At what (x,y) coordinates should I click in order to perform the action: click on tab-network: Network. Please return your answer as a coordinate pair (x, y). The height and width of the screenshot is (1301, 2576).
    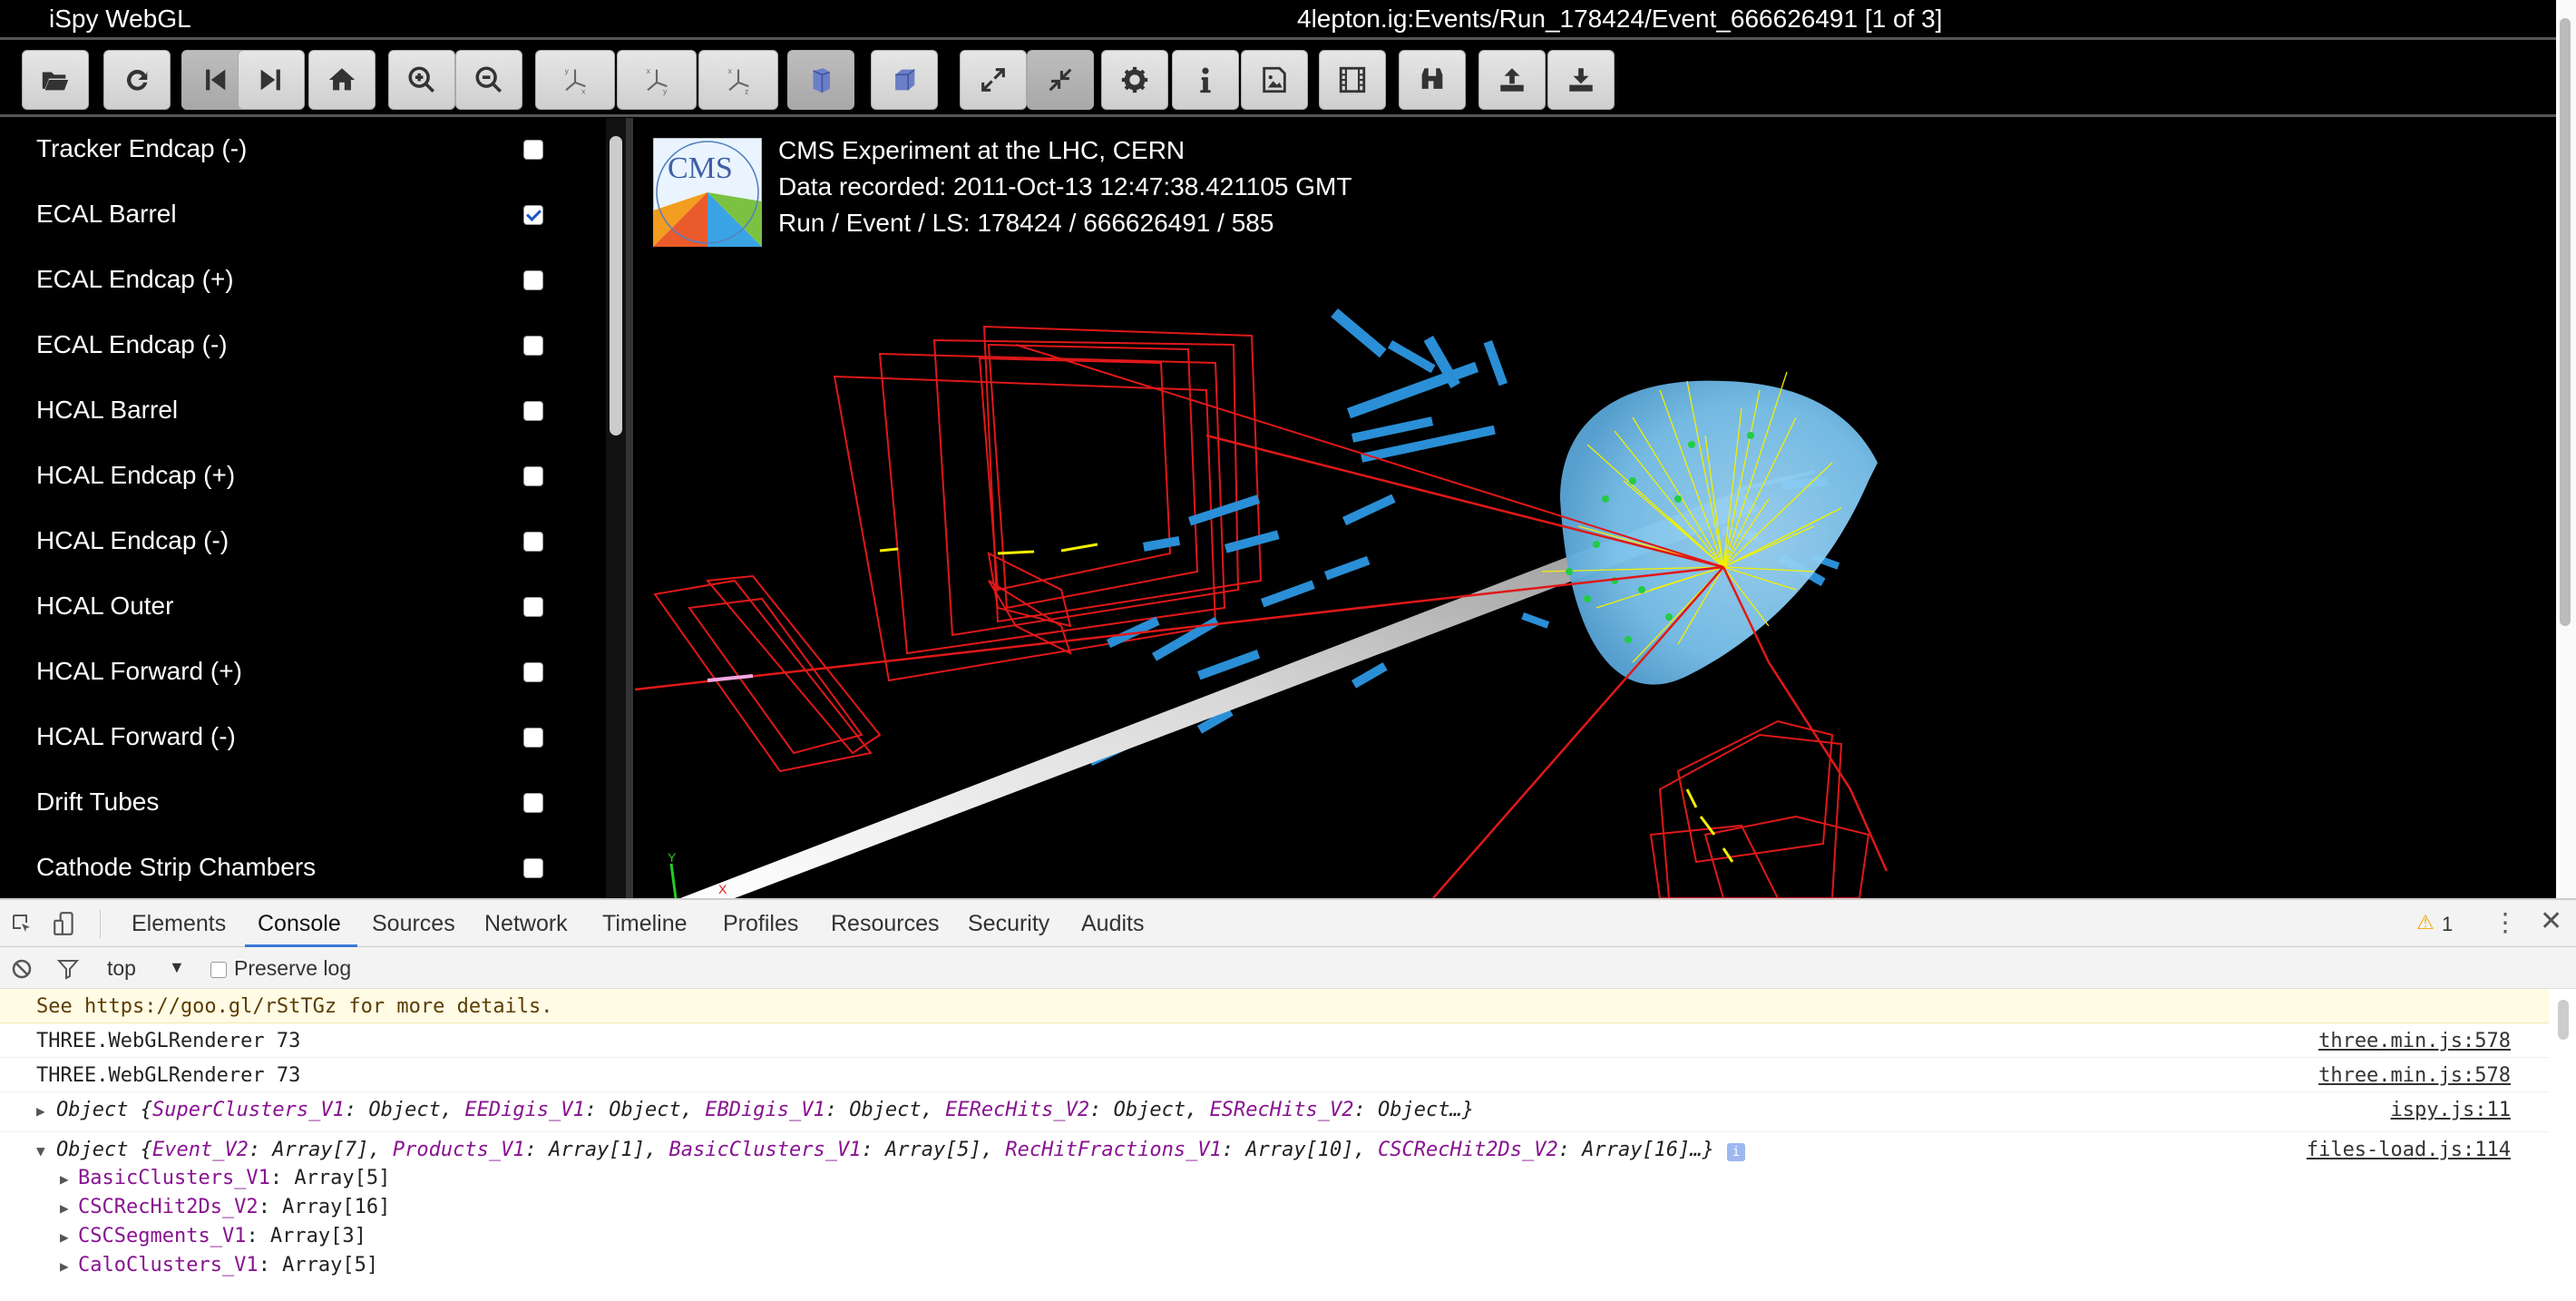
    Looking at the image, I should click on (526, 924).